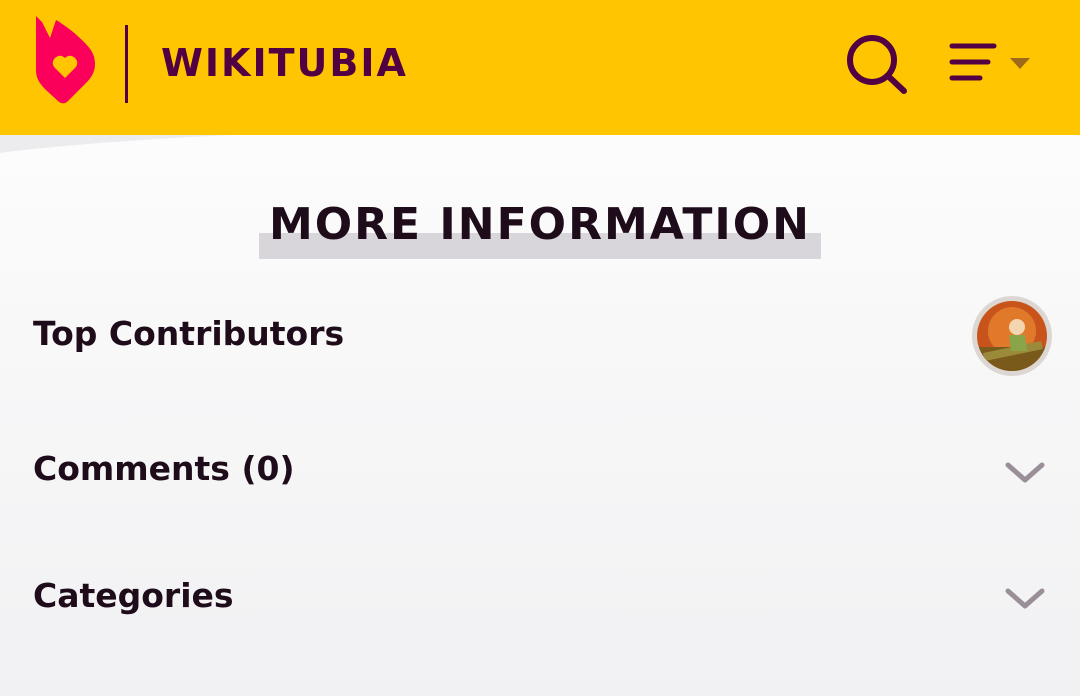  I want to click on hamburger-menu-icon, so click(989, 62).